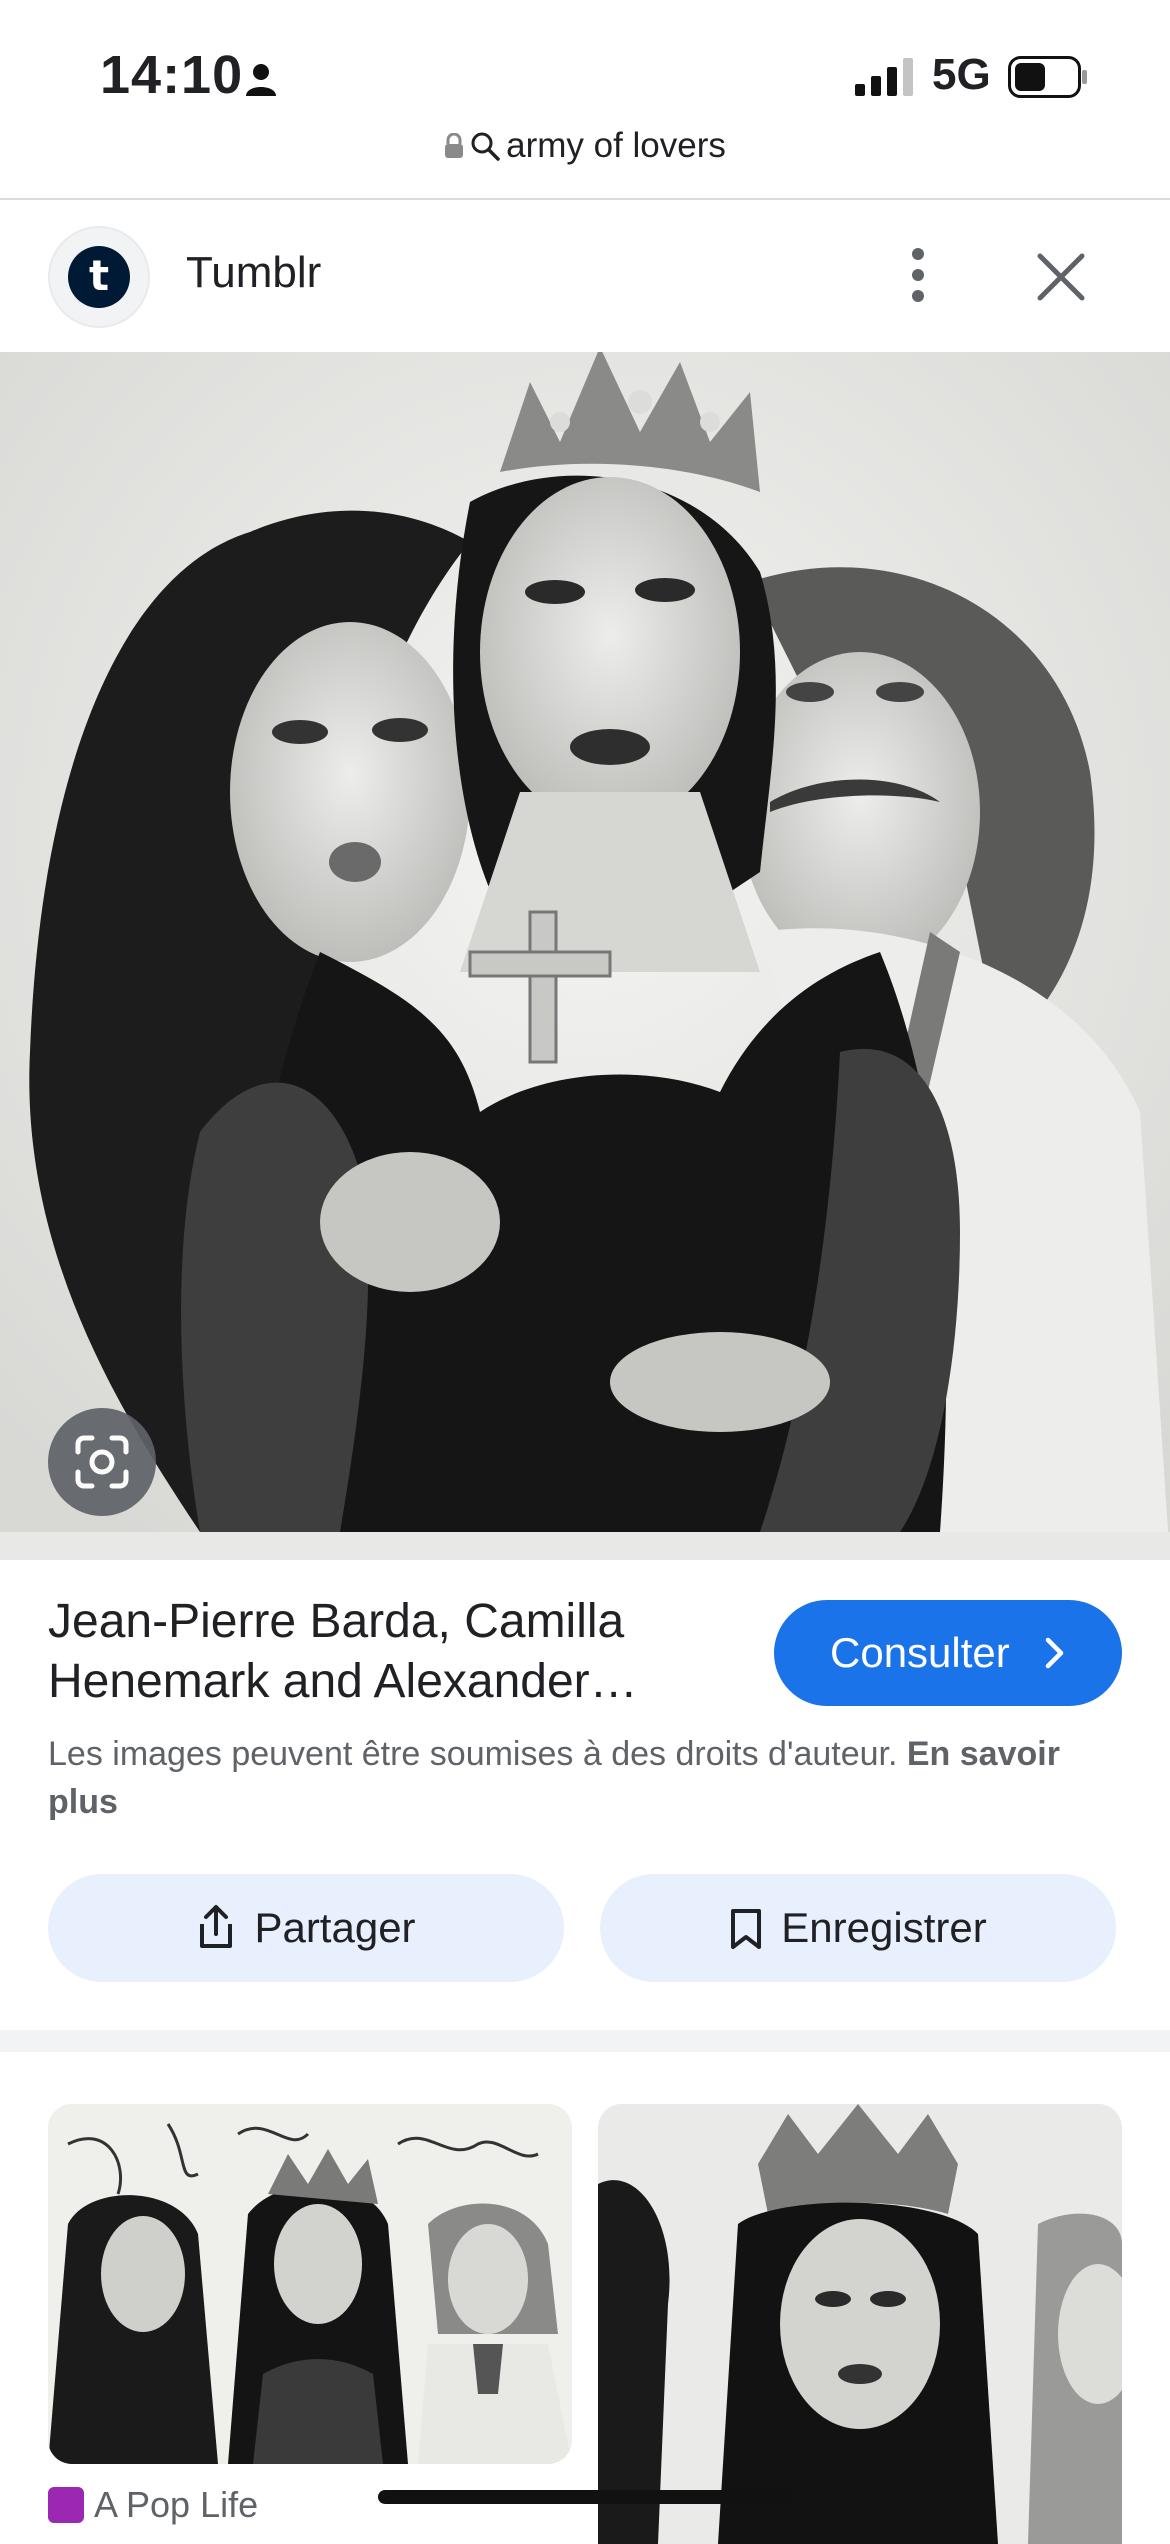 The height and width of the screenshot is (2544, 1170). Describe the element at coordinates (485, 146) in the screenshot. I see `search-icon` at that location.